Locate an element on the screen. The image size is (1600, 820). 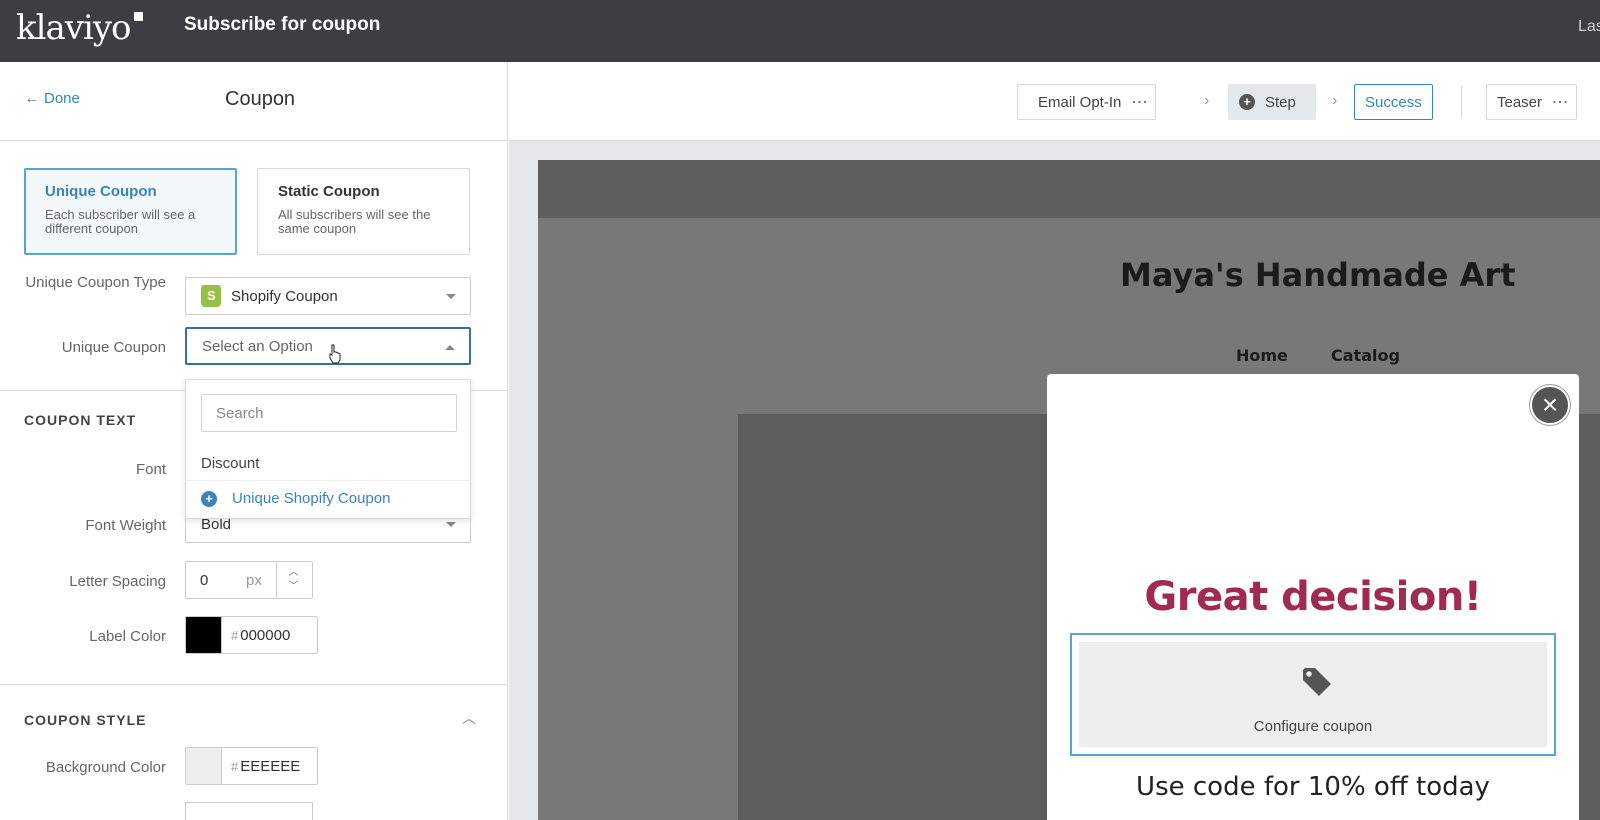
dropdown-item-unique-shopify-coupon: + Unique Shopify Coupon is located at coordinates (295, 498).